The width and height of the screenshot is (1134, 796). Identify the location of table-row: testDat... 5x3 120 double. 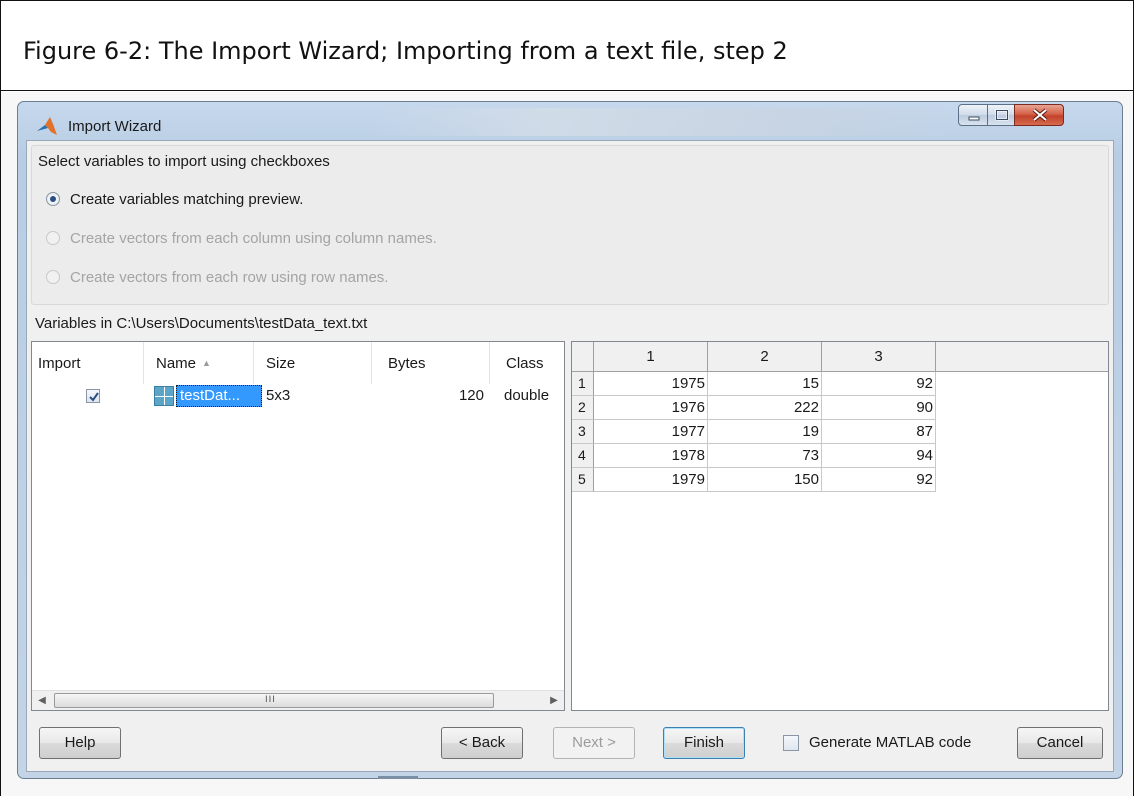
(298, 396).